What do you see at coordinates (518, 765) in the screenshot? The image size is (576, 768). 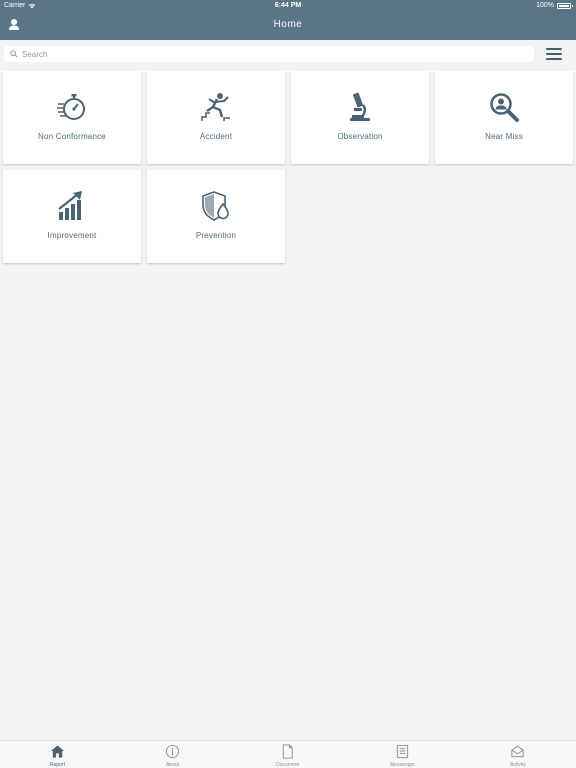 I see `tab-label: Activity` at bounding box center [518, 765].